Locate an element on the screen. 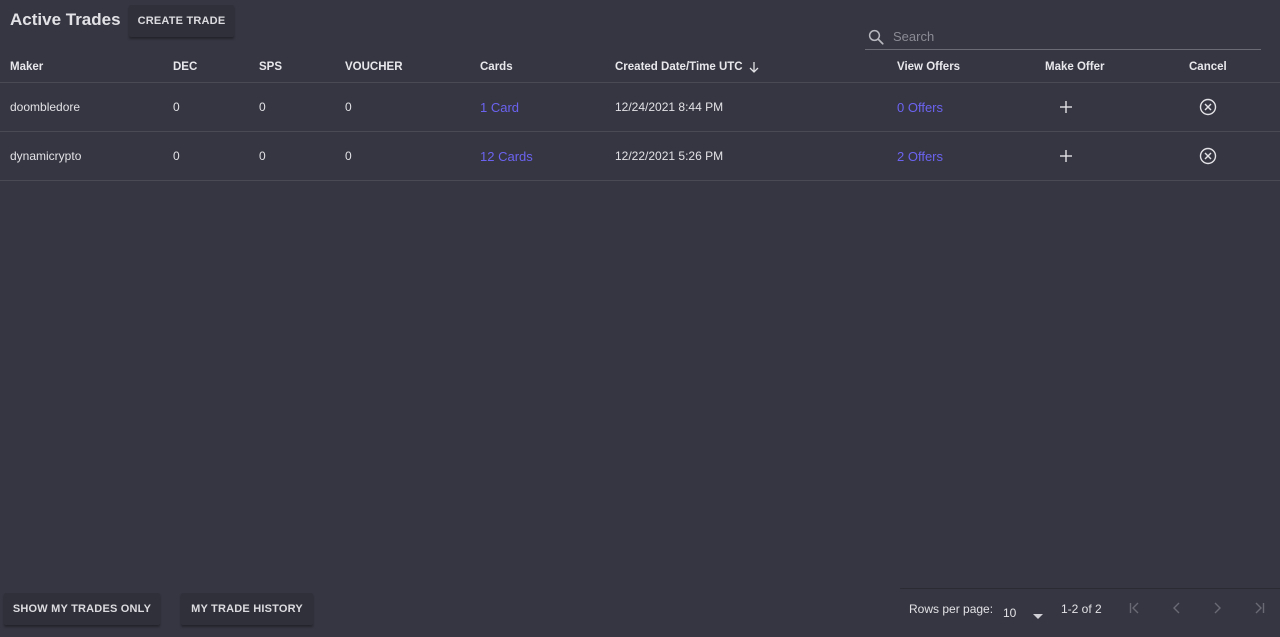 The width and height of the screenshot is (1280, 637). cards-cell: 12 Cards is located at coordinates (506, 156).